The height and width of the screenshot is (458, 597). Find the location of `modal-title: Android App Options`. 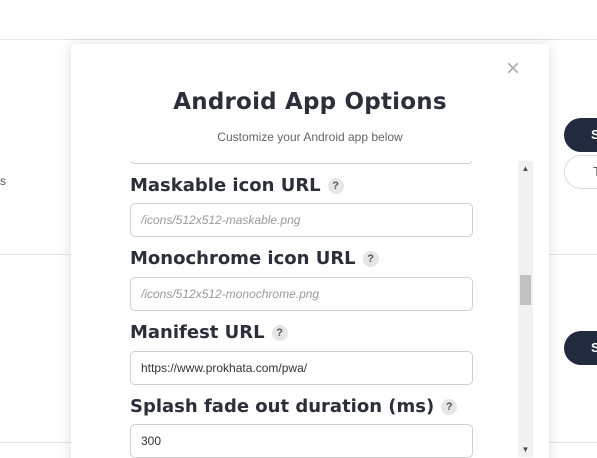

modal-title: Android App Options is located at coordinates (310, 102).